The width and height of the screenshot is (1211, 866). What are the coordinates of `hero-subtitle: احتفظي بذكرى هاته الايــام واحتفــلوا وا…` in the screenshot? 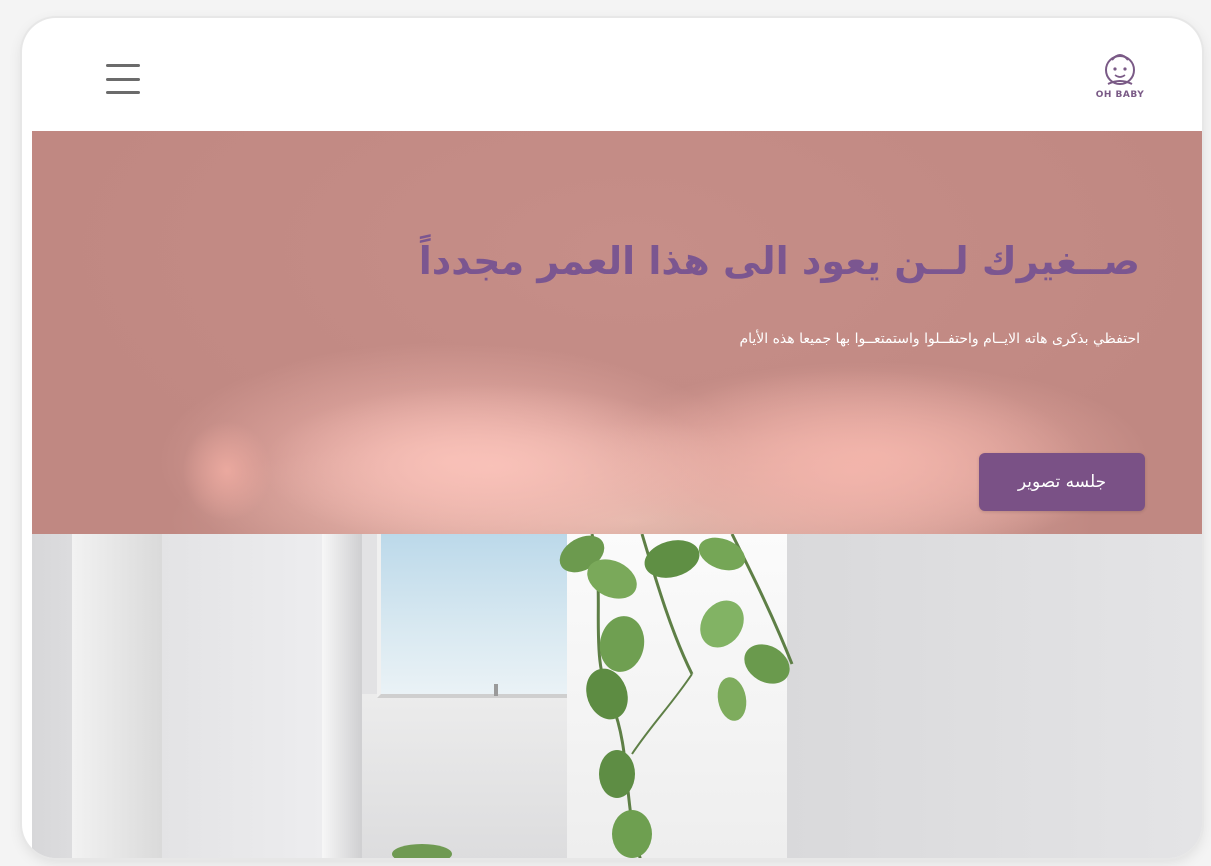 It's located at (939, 339).